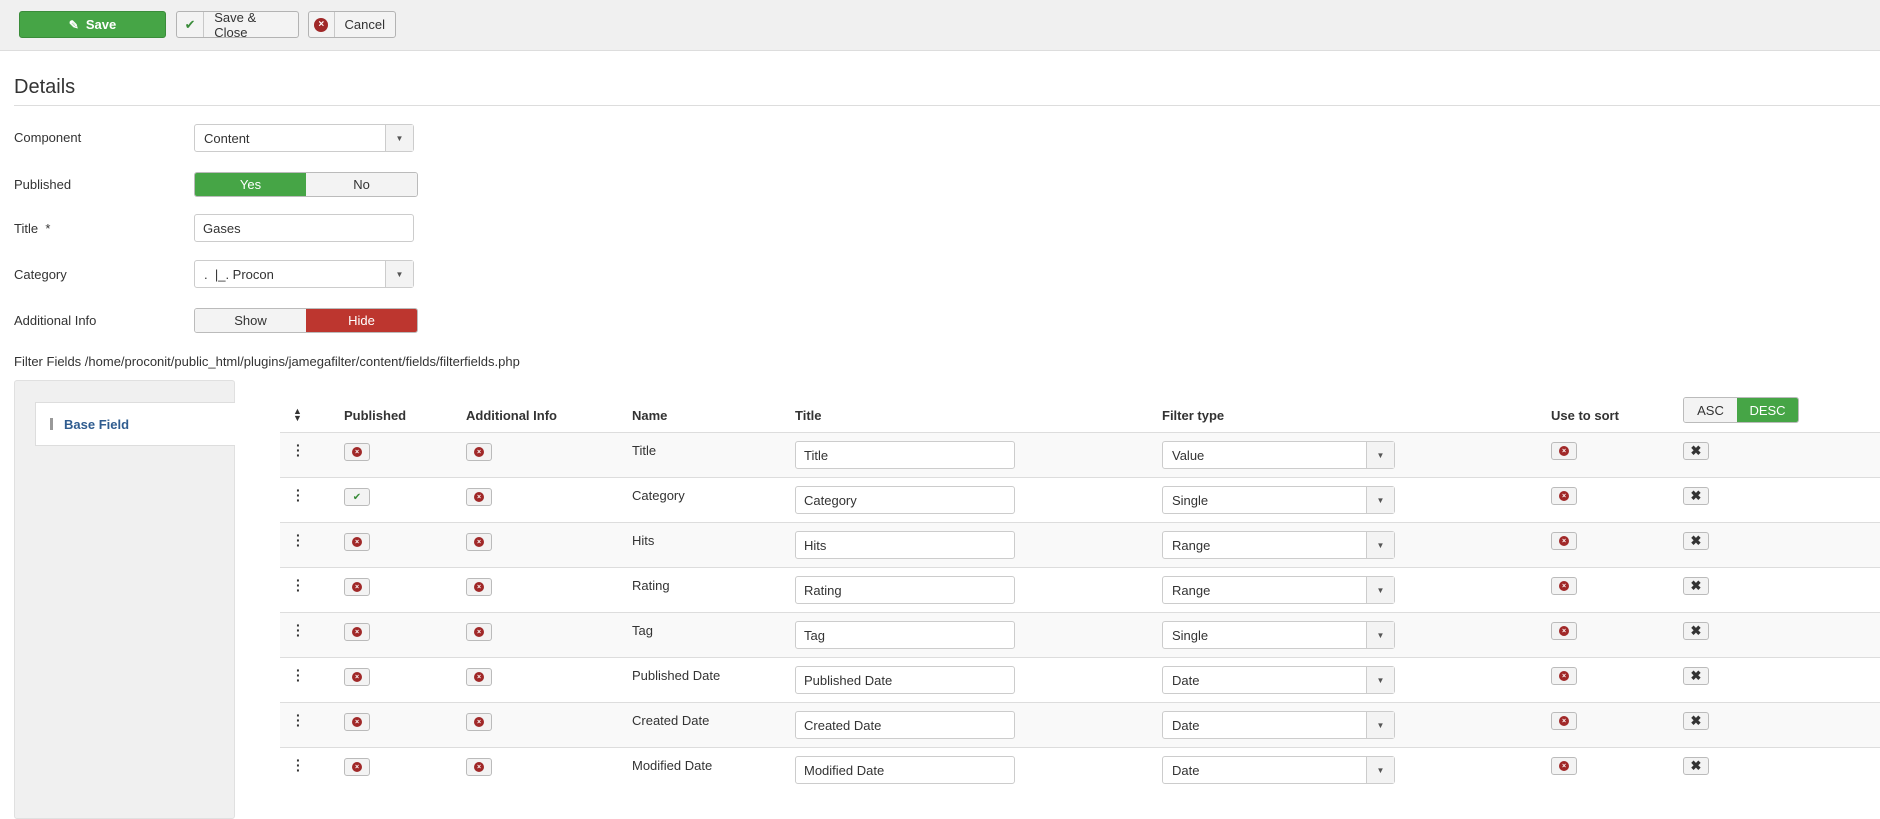  I want to click on field-name: Created Date, so click(671, 720).